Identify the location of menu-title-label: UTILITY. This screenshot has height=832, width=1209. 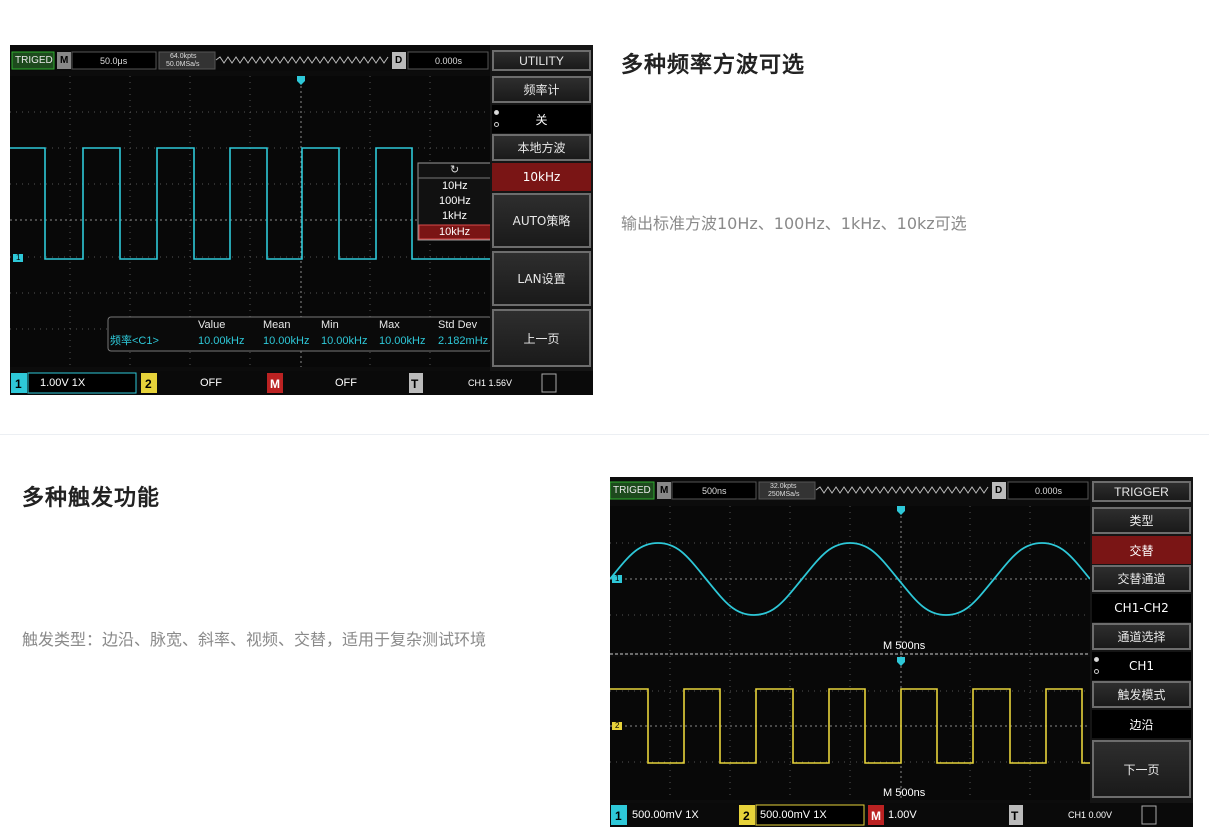
(541, 60).